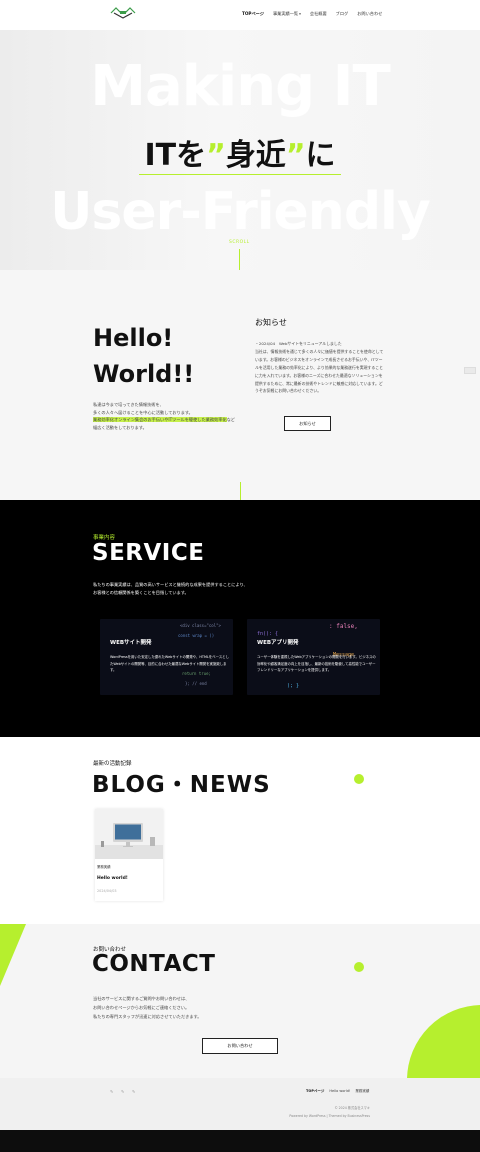 This screenshot has height=1152, width=480. I want to click on blog-post-date: 2024/04/03, so click(107, 891).